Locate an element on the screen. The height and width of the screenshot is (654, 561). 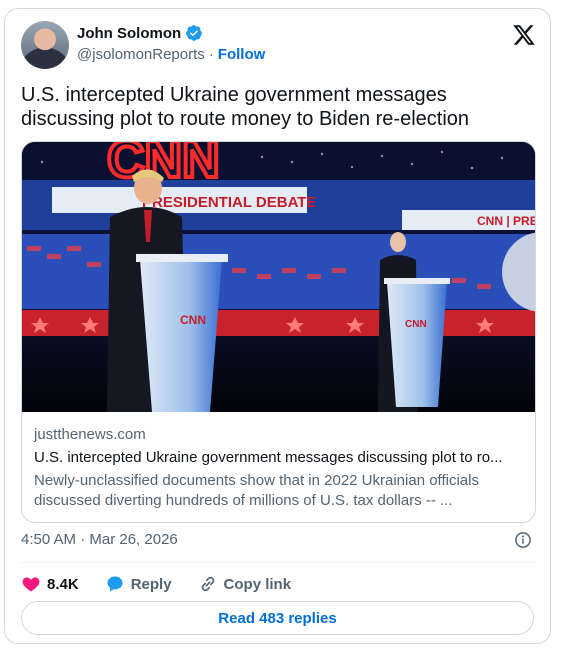
avatar is located at coordinates (45, 45).